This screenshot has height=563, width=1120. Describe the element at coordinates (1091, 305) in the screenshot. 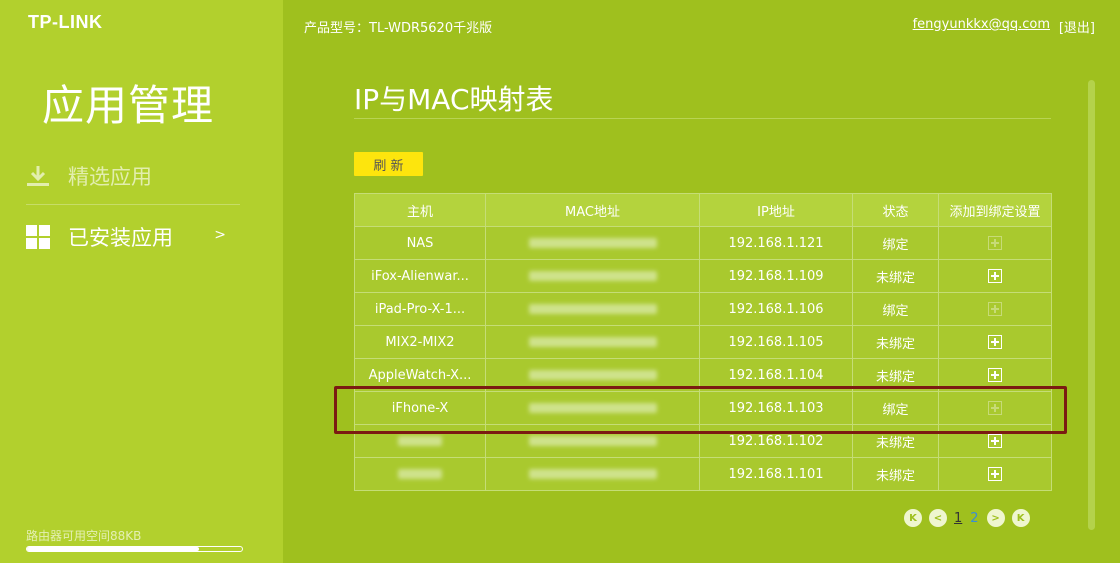

I see `scrollbar` at that location.